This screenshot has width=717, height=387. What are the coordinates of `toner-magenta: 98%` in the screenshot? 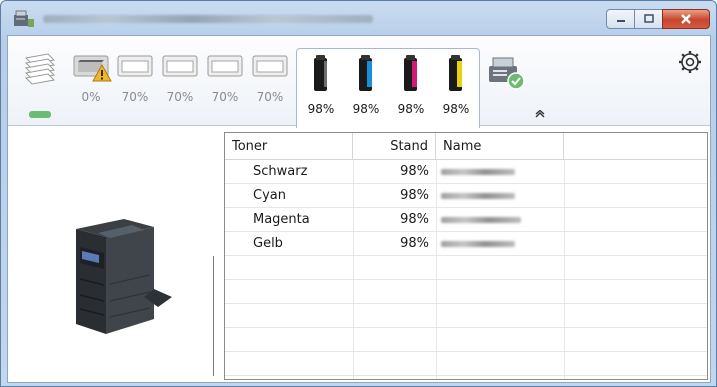 It's located at (411, 85).